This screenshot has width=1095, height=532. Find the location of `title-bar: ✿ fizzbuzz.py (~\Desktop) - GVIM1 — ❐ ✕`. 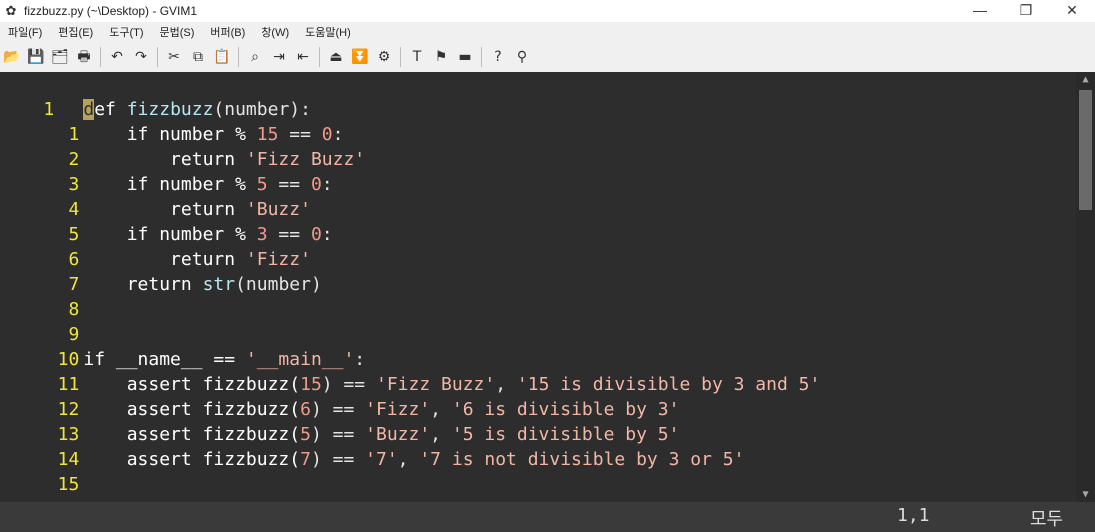

title-bar: ✿ fizzbuzz.py (~\Desktop) - GVIM1 — ❐ ✕ is located at coordinates (547, 11).